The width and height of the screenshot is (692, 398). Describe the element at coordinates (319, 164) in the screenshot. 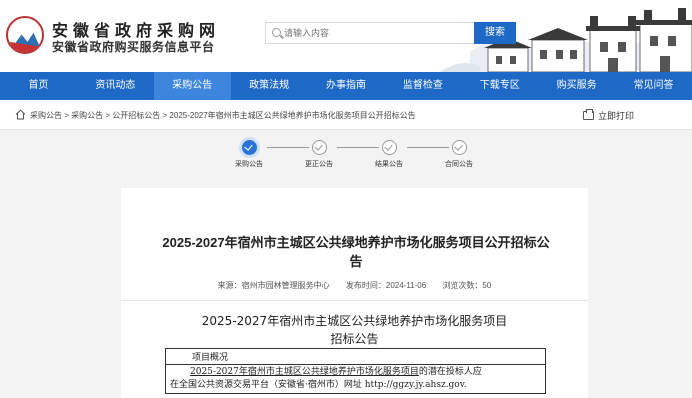

I see `step-label: 更正公告` at that location.